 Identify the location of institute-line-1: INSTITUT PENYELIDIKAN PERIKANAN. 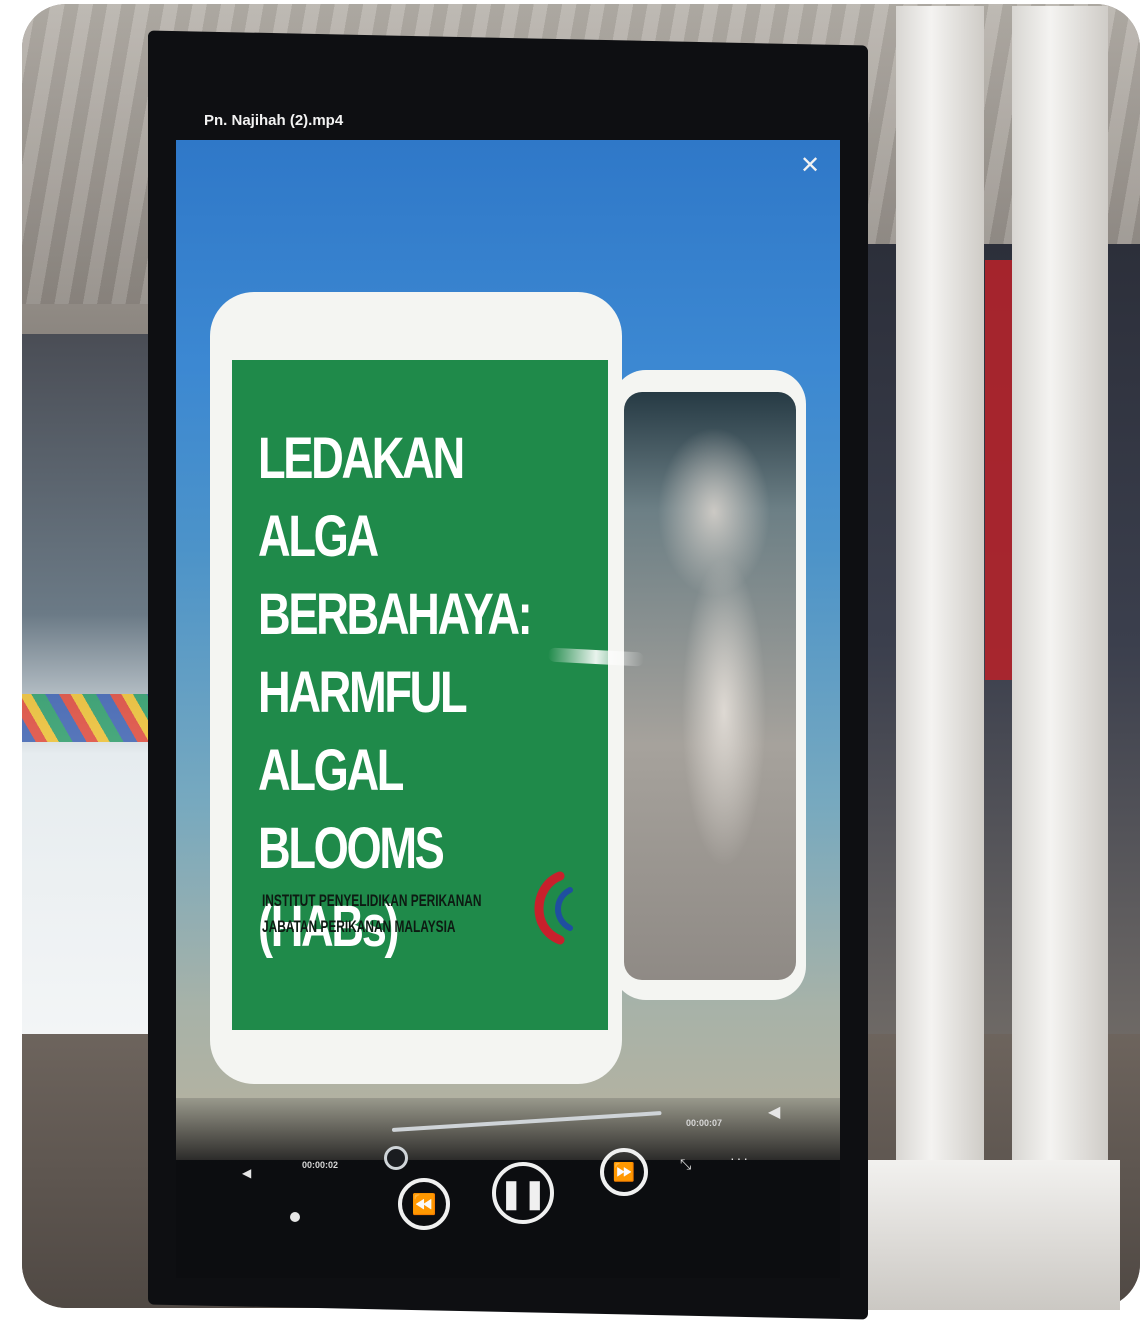
(372, 900).